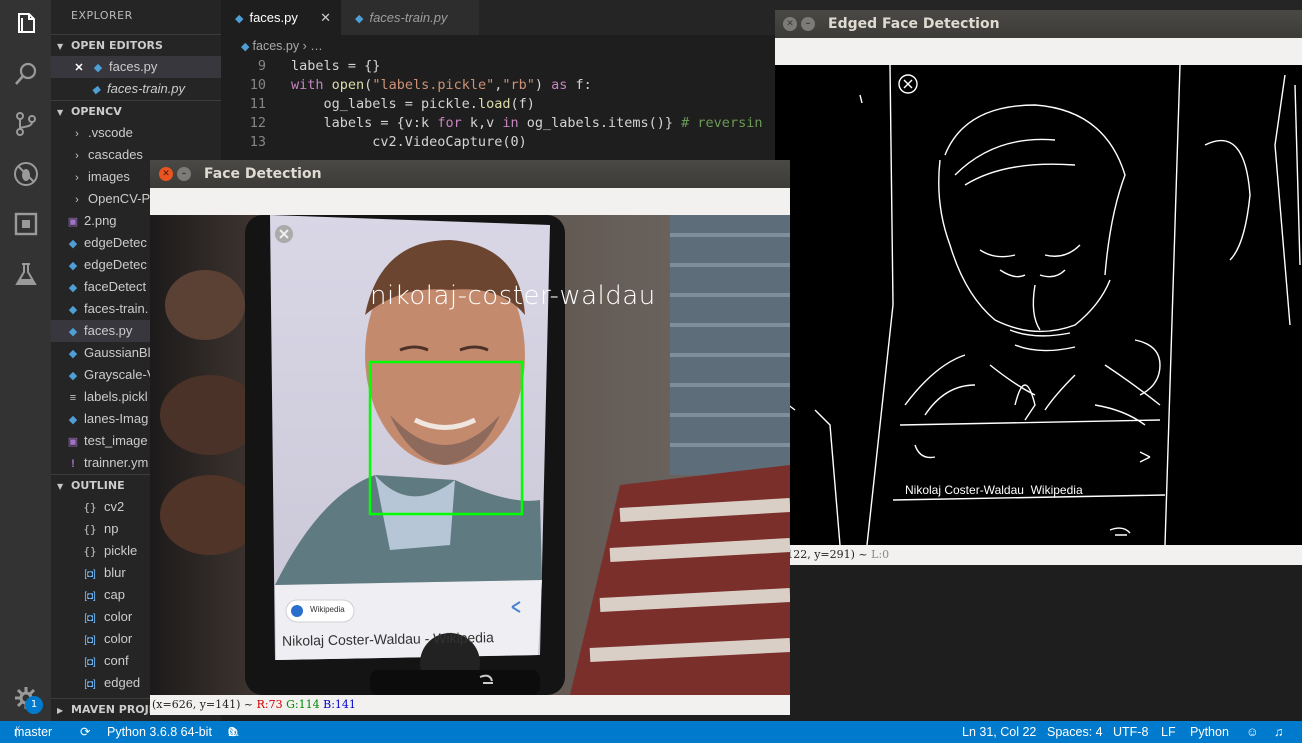  I want to click on code-line: 11 og_labels = pickle.load(f), so click(392, 104).